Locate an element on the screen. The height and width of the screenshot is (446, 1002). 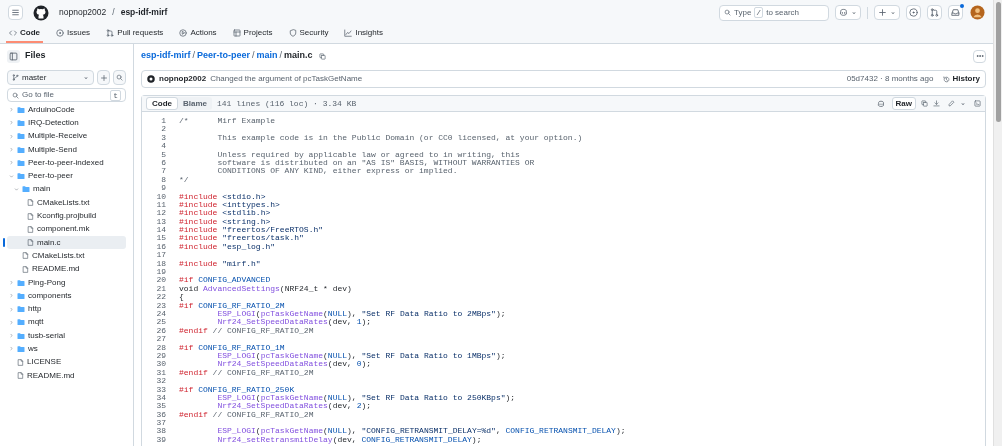
repo-tab: Pull requests is located at coordinates (135, 34).